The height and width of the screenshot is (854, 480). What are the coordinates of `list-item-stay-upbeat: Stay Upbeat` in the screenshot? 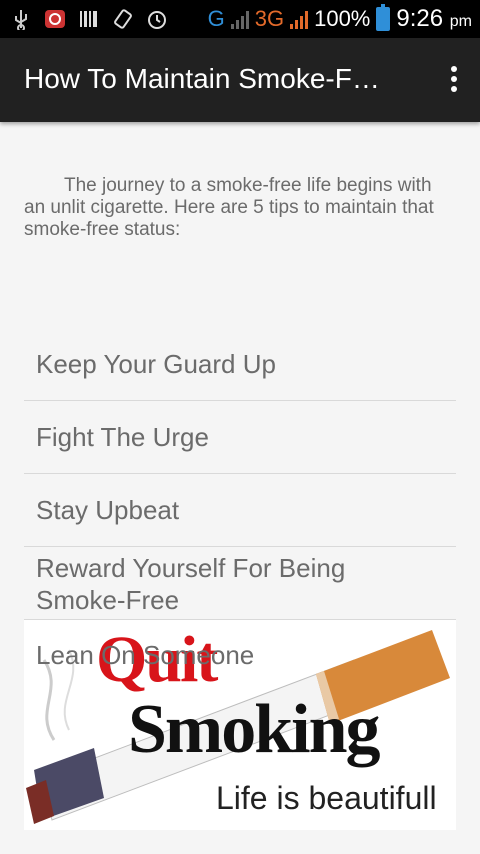 It's located at (240, 510).